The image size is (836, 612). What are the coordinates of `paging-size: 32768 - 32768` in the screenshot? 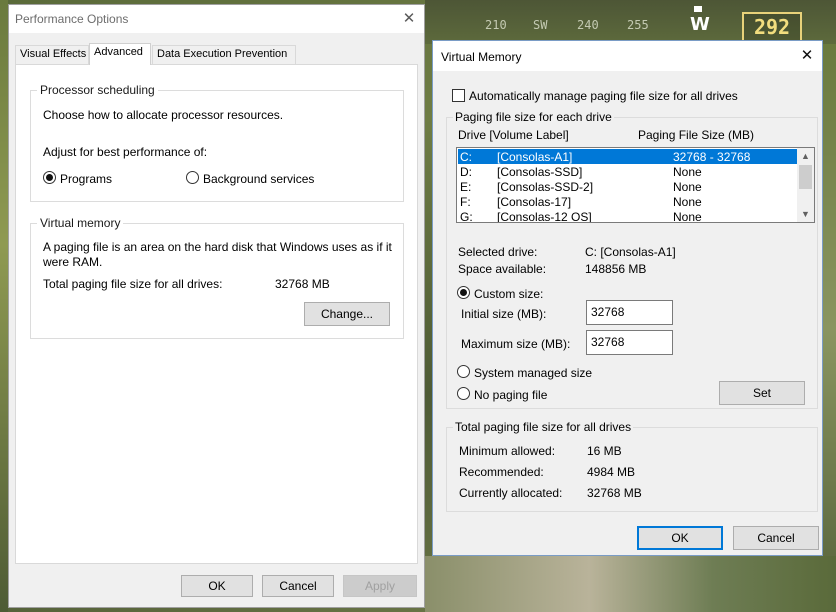 It's located at (712, 157).